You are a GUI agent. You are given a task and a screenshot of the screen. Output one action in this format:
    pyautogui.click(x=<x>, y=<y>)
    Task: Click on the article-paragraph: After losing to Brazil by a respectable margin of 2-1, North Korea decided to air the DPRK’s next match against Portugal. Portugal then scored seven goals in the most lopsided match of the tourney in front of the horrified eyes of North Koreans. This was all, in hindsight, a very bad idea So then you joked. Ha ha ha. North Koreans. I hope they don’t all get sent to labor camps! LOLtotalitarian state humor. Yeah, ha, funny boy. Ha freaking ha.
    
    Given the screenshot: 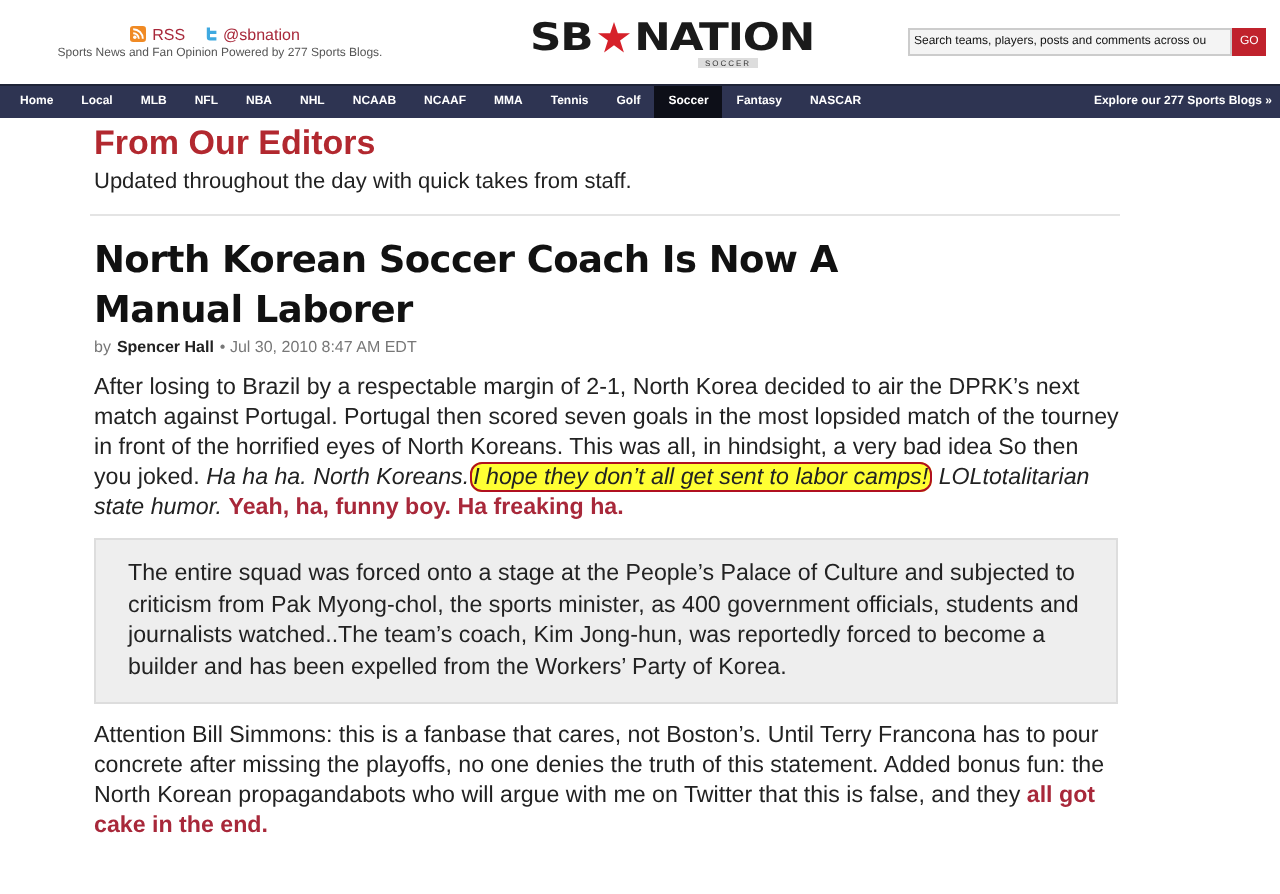 What is the action you would take?
    pyautogui.click(x=607, y=447)
    